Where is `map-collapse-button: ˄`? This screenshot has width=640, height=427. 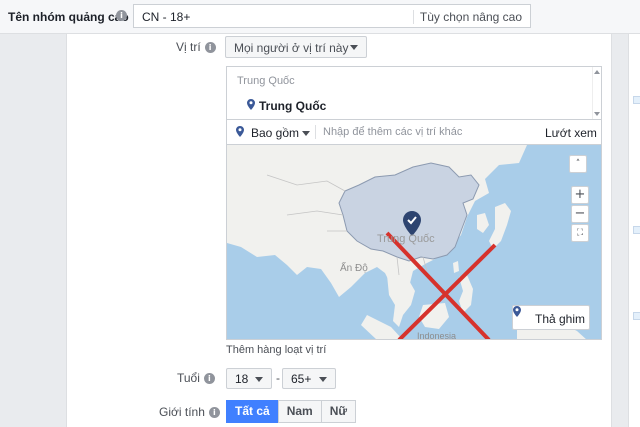
map-collapse-button: ˄ is located at coordinates (578, 164).